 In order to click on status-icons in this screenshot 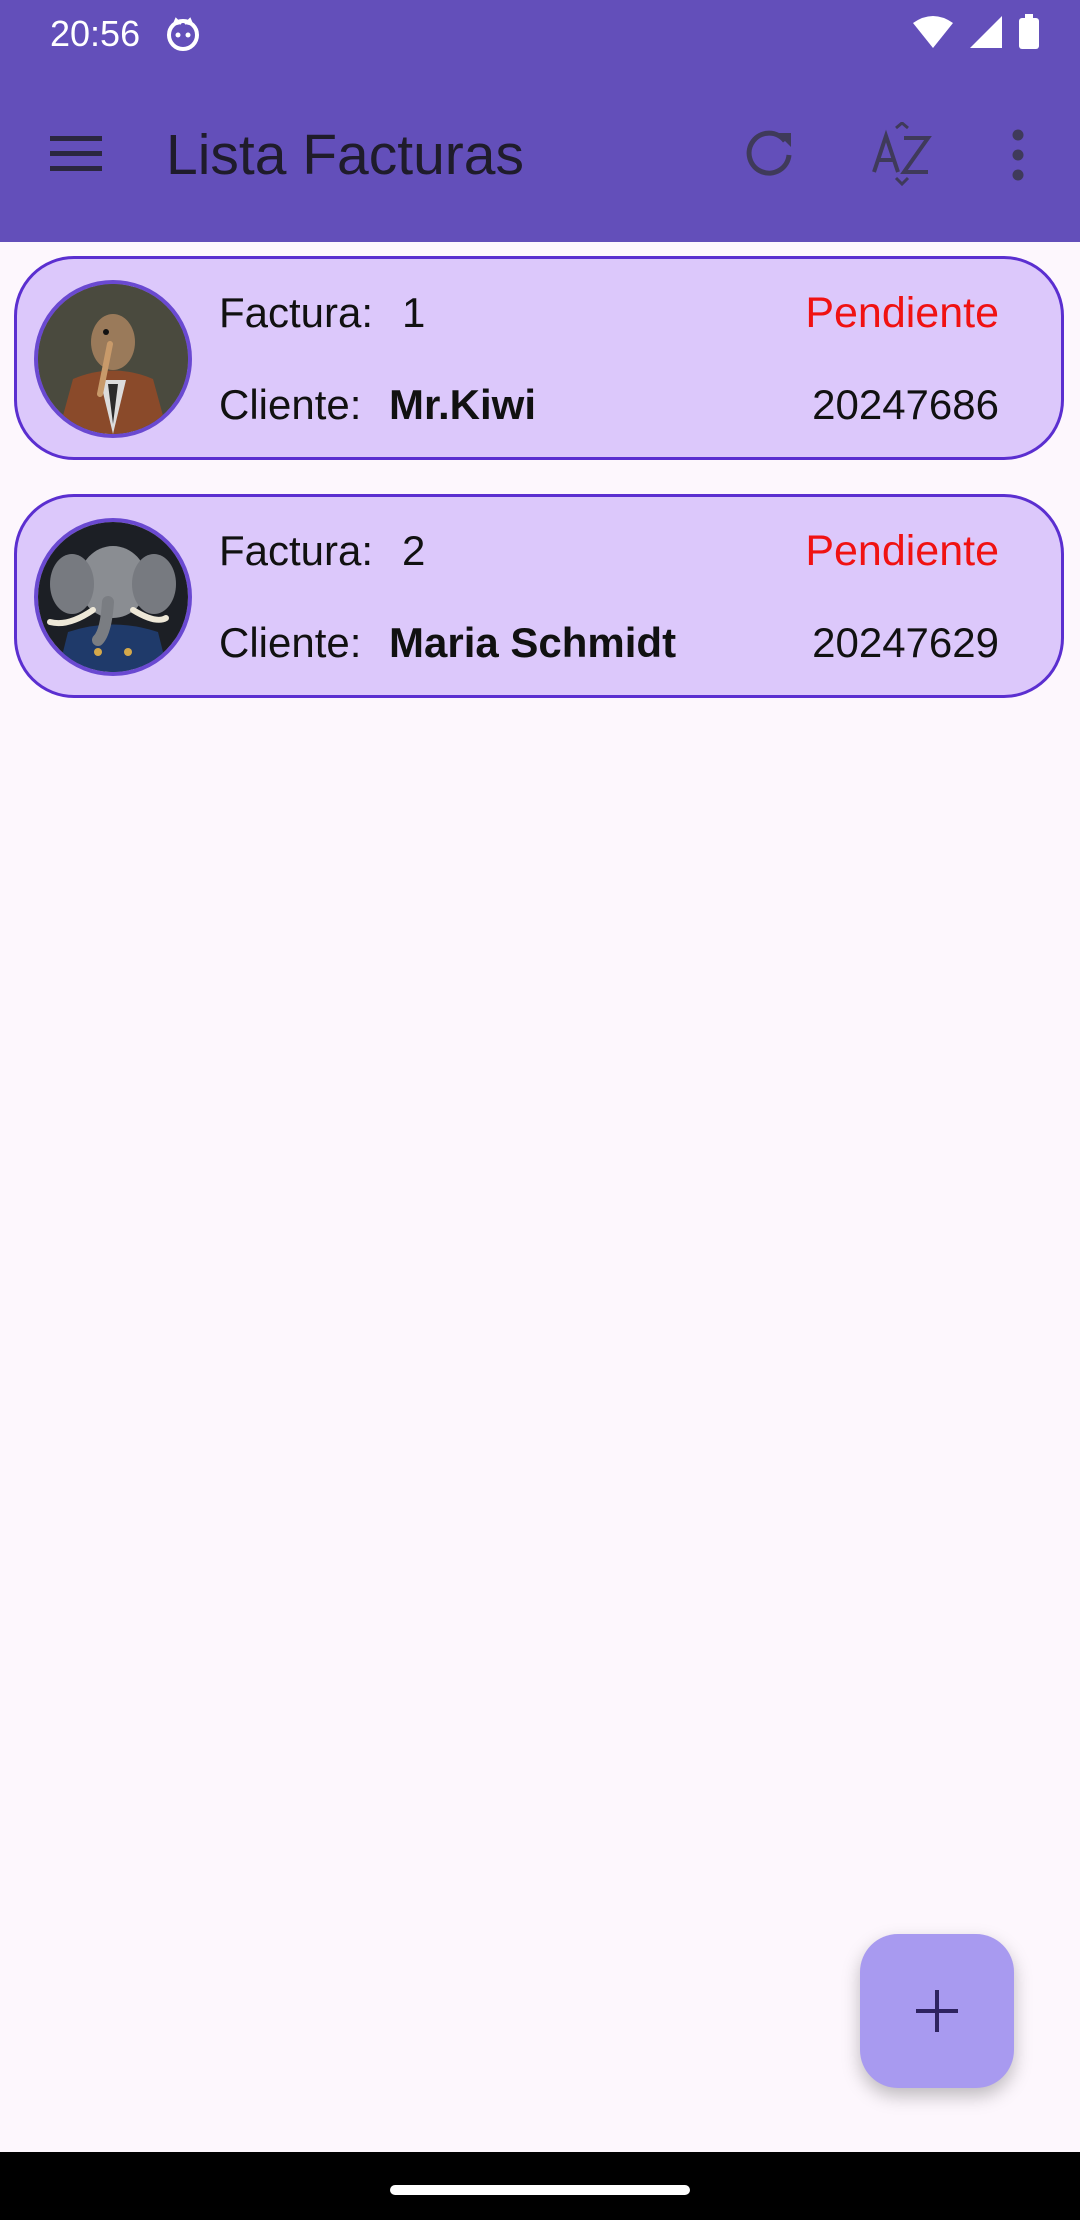, I will do `click(976, 32)`.